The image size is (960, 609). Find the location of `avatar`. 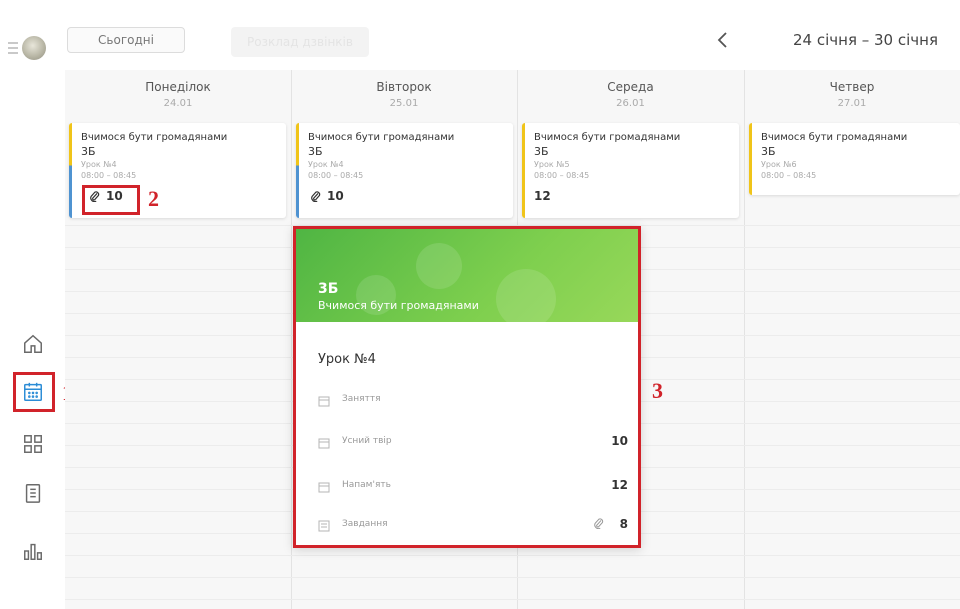

avatar is located at coordinates (34, 48).